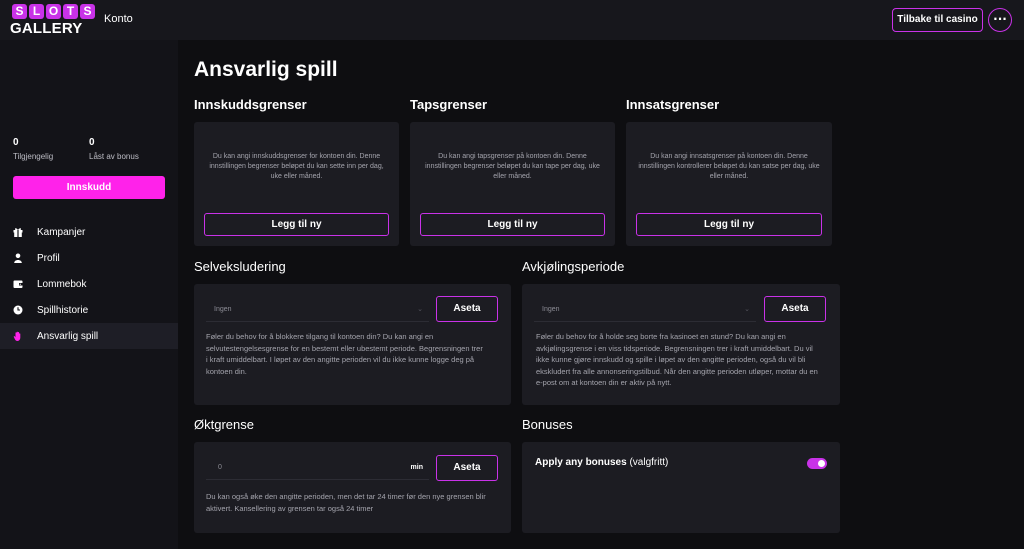 This screenshot has width=1024, height=549. What do you see at coordinates (602, 462) in the screenshot?
I see `apply-bonuses-label: Apply any bonuses (valgfritt)` at bounding box center [602, 462].